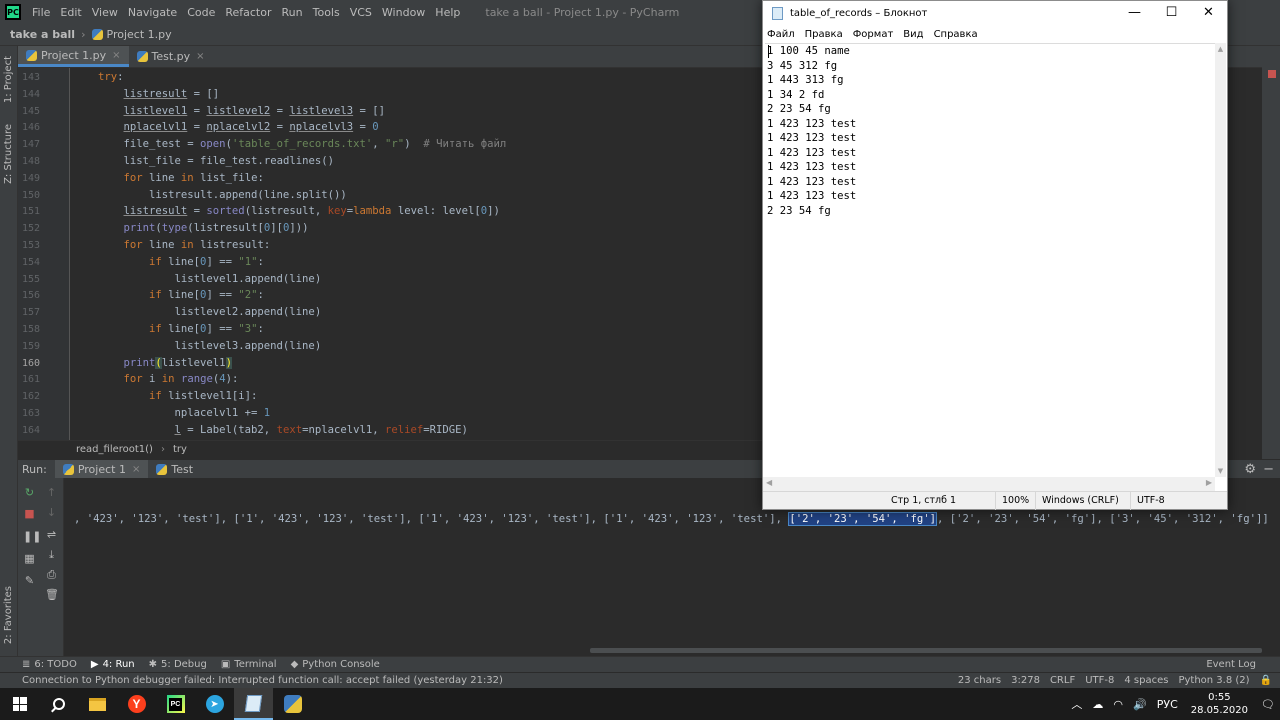 This screenshot has width=1280, height=720. What do you see at coordinates (175, 704) in the screenshot?
I see `taskbar-pycharm: PC` at bounding box center [175, 704].